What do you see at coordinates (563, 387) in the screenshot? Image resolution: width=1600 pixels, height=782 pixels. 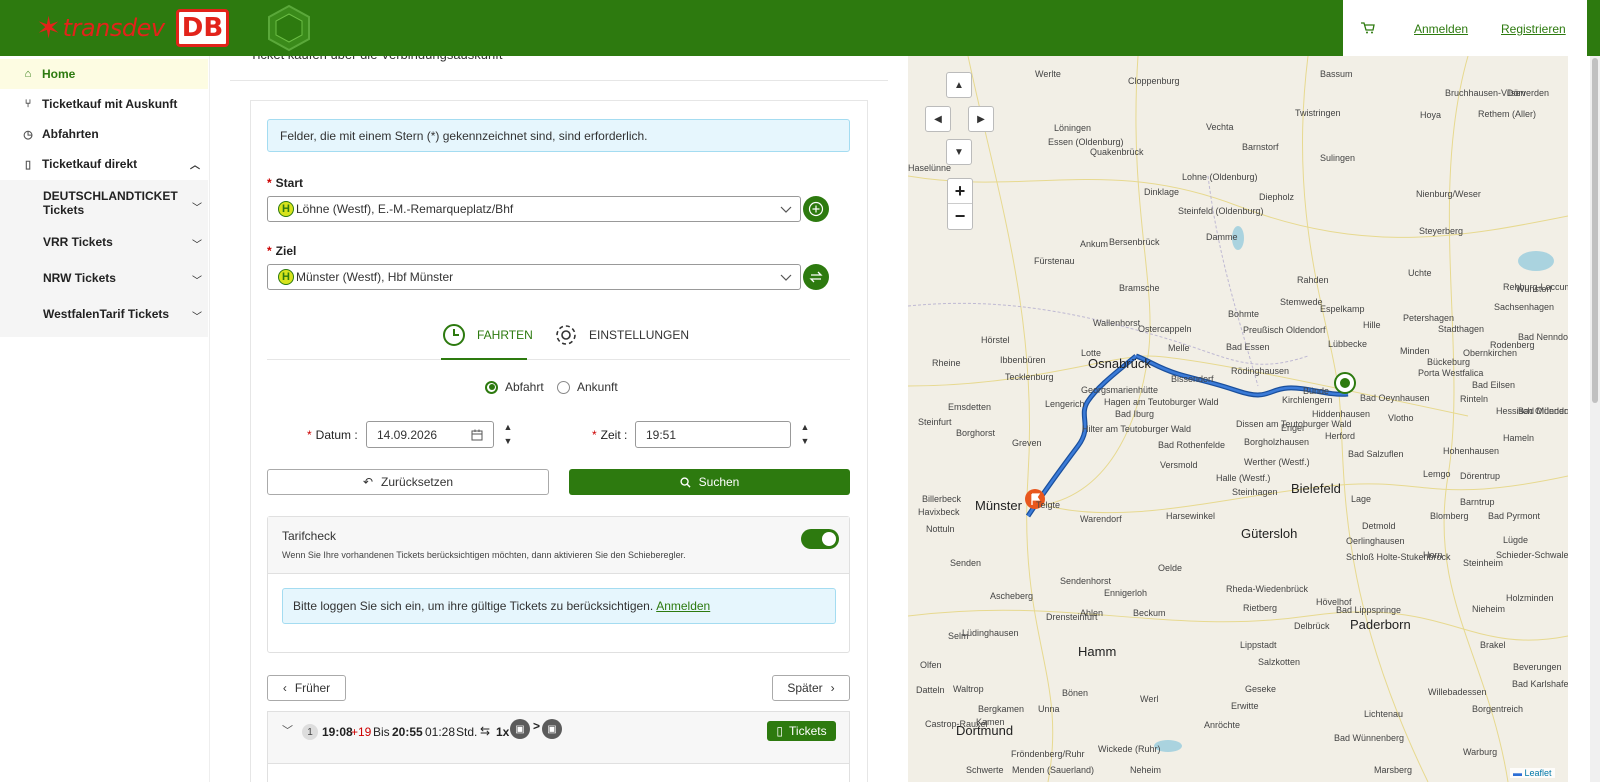 I see `radio-unselected-icon` at bounding box center [563, 387].